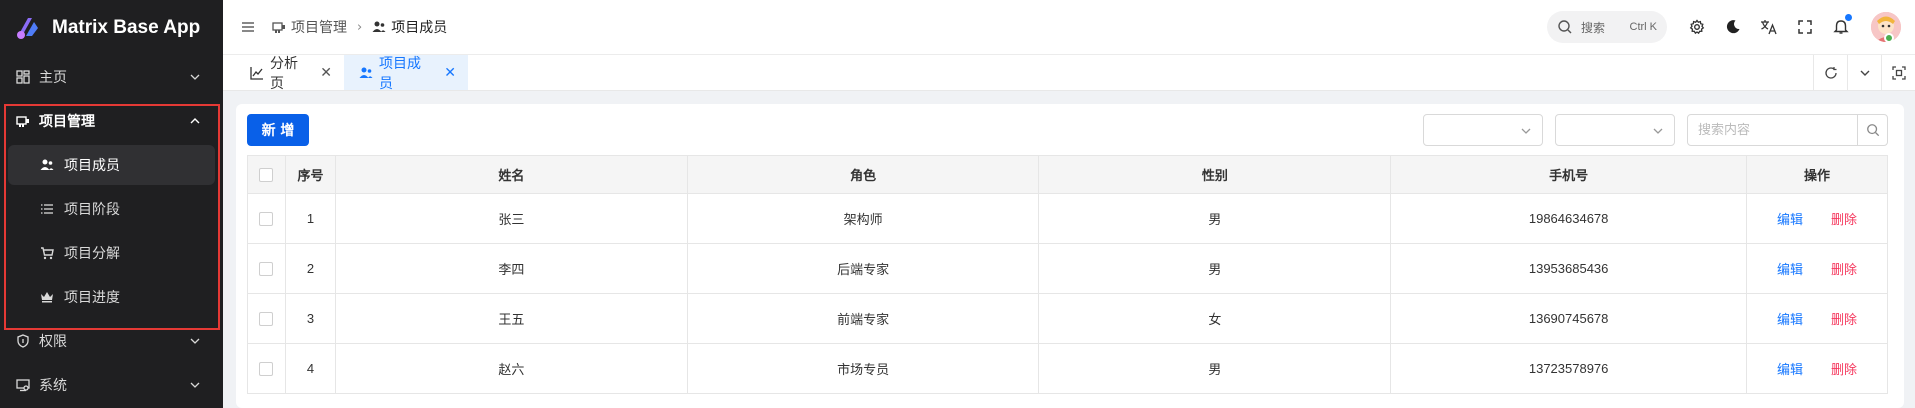 This screenshot has height=408, width=1915. I want to click on select-all-checkbox, so click(266, 174).